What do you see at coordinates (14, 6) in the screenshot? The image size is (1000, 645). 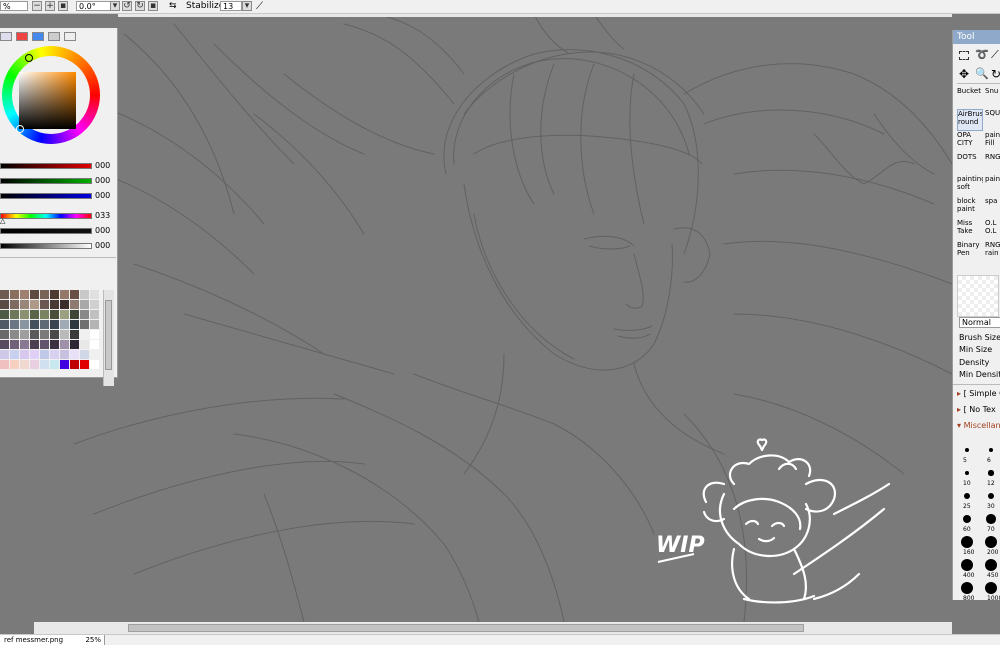 I see `zoom-field: %` at bounding box center [14, 6].